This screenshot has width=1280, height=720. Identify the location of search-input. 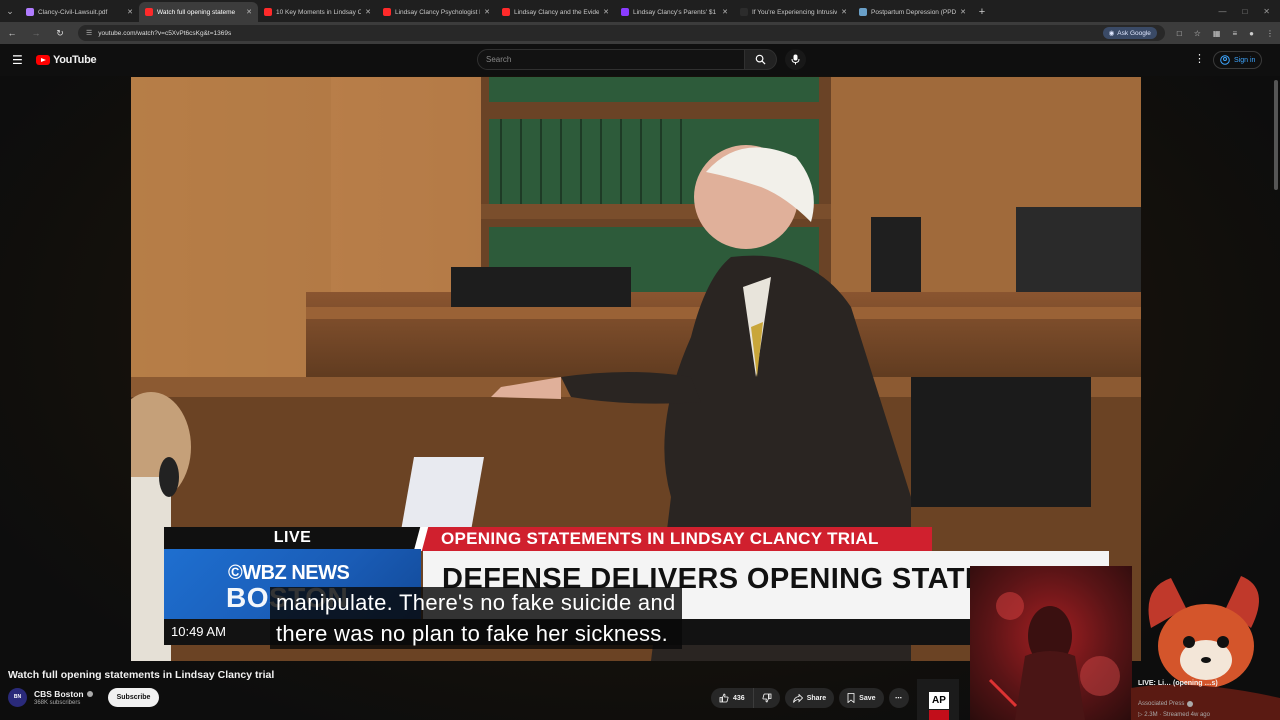
(611, 59).